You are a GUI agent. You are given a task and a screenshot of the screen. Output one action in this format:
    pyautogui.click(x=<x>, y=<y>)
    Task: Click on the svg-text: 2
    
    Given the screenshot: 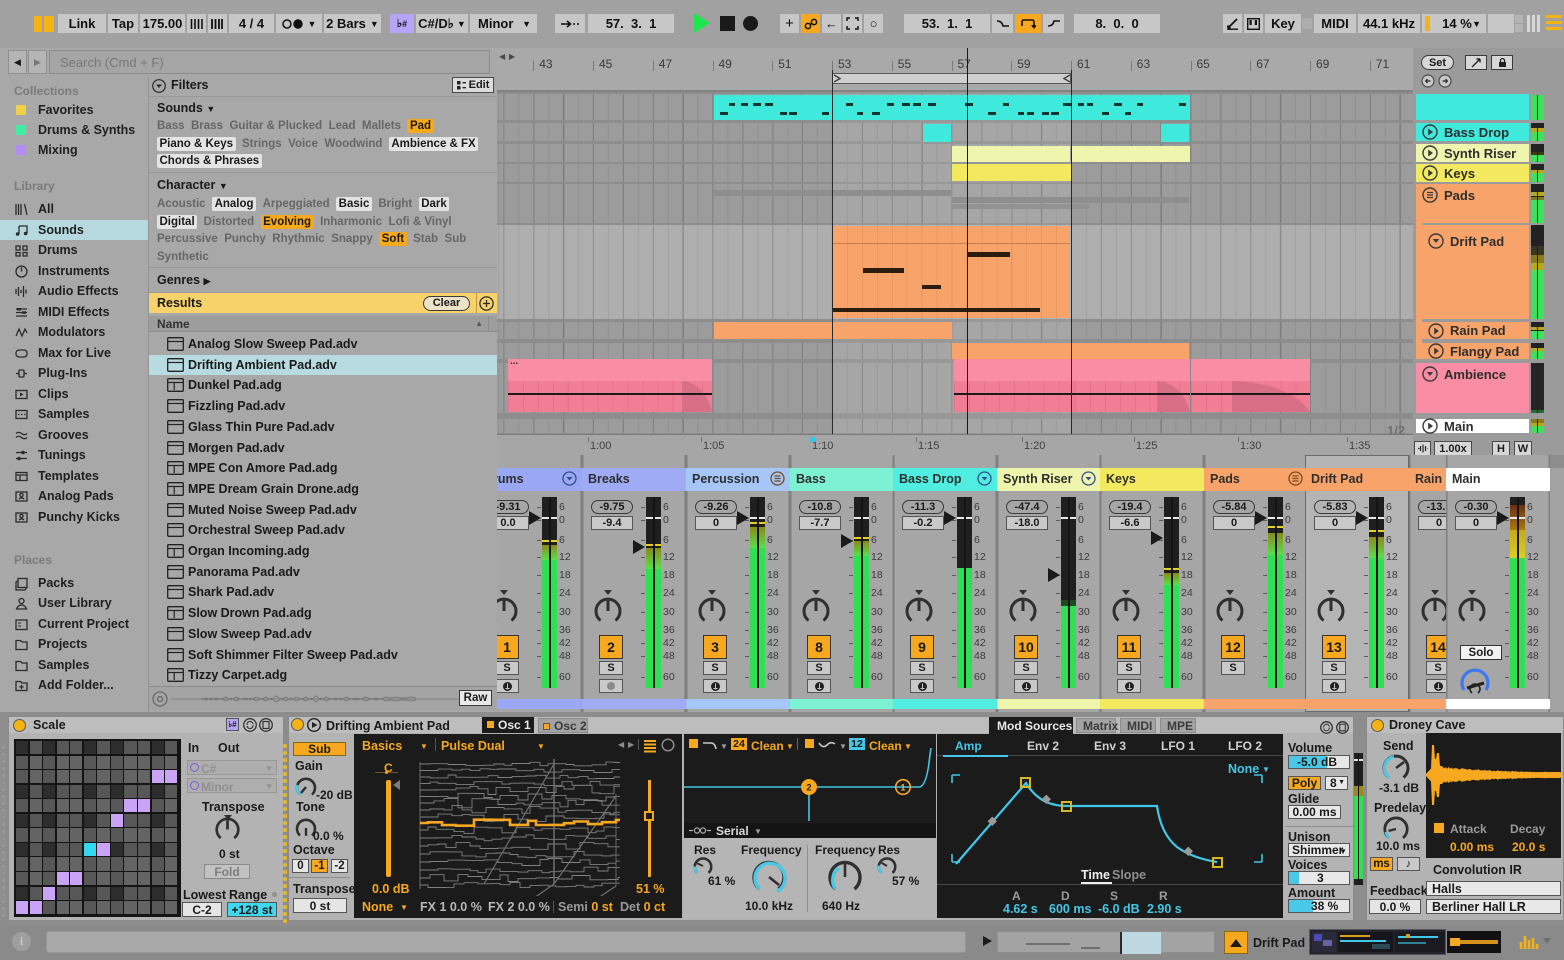 What is the action you would take?
    pyautogui.click(x=808, y=788)
    